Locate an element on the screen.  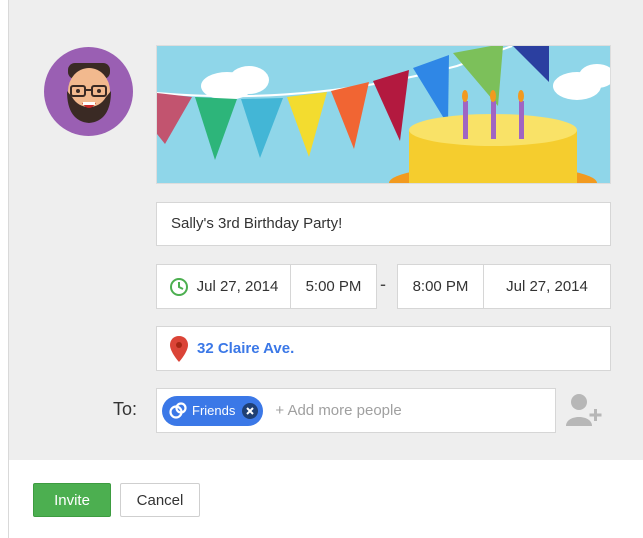
avatar is located at coordinates (88, 91).